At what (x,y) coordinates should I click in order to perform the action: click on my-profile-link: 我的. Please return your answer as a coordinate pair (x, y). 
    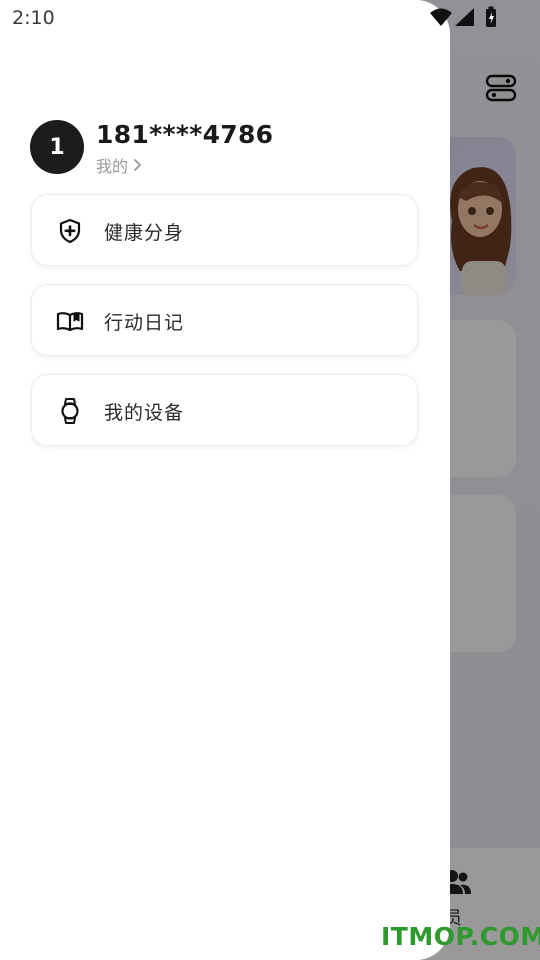
    Looking at the image, I should click on (120, 165).